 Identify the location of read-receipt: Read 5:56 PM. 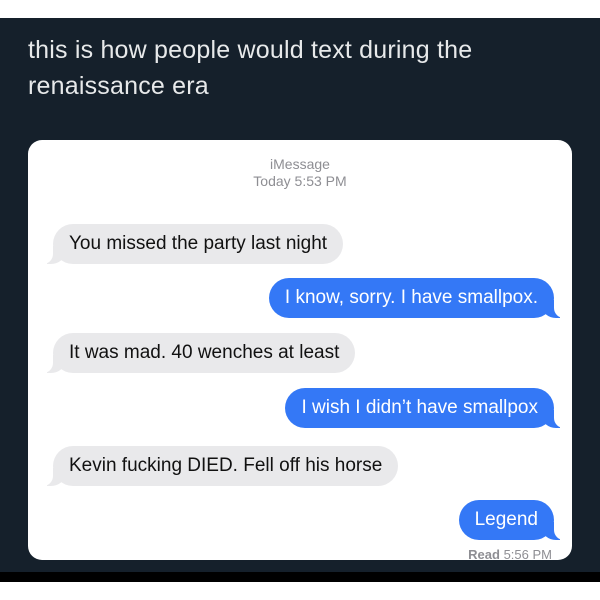
(510, 554).